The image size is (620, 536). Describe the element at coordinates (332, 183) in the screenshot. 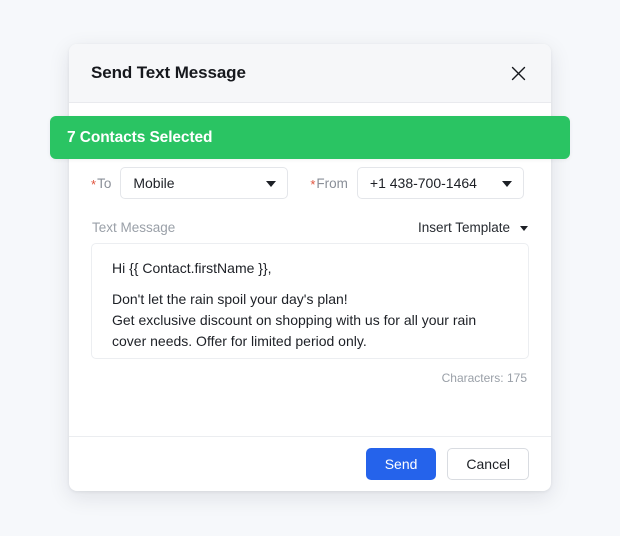

I see `from-label-text: From` at that location.